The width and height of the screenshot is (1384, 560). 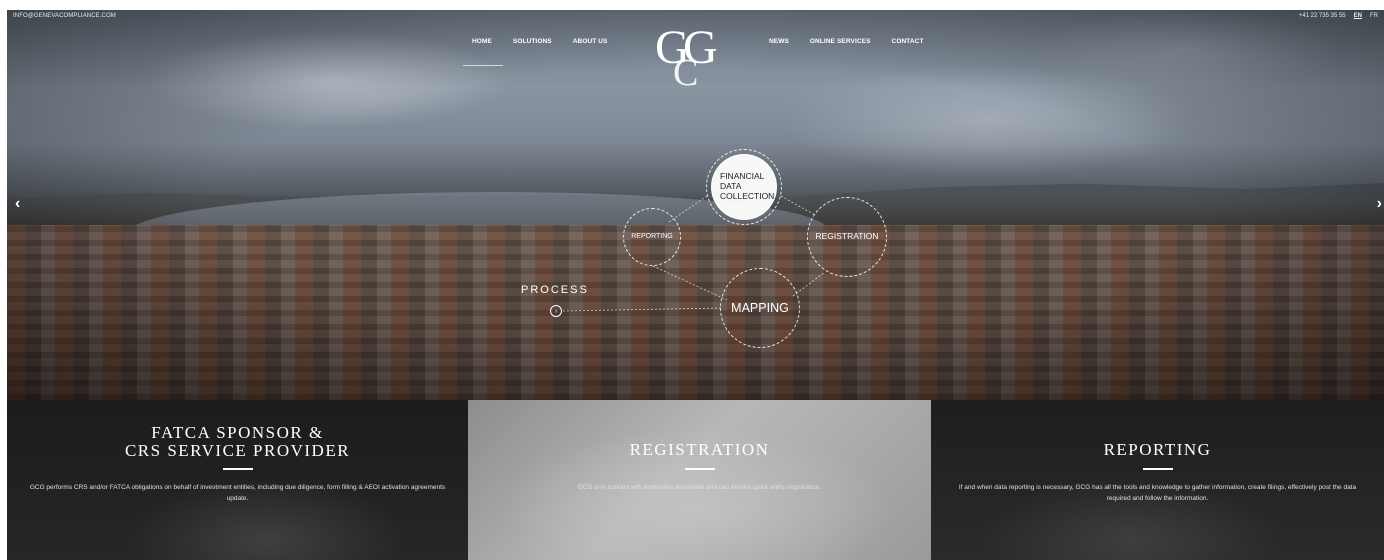 I want to click on process-step-financial-data: FINANCIAL DATA COLLECTION, so click(x=744, y=187).